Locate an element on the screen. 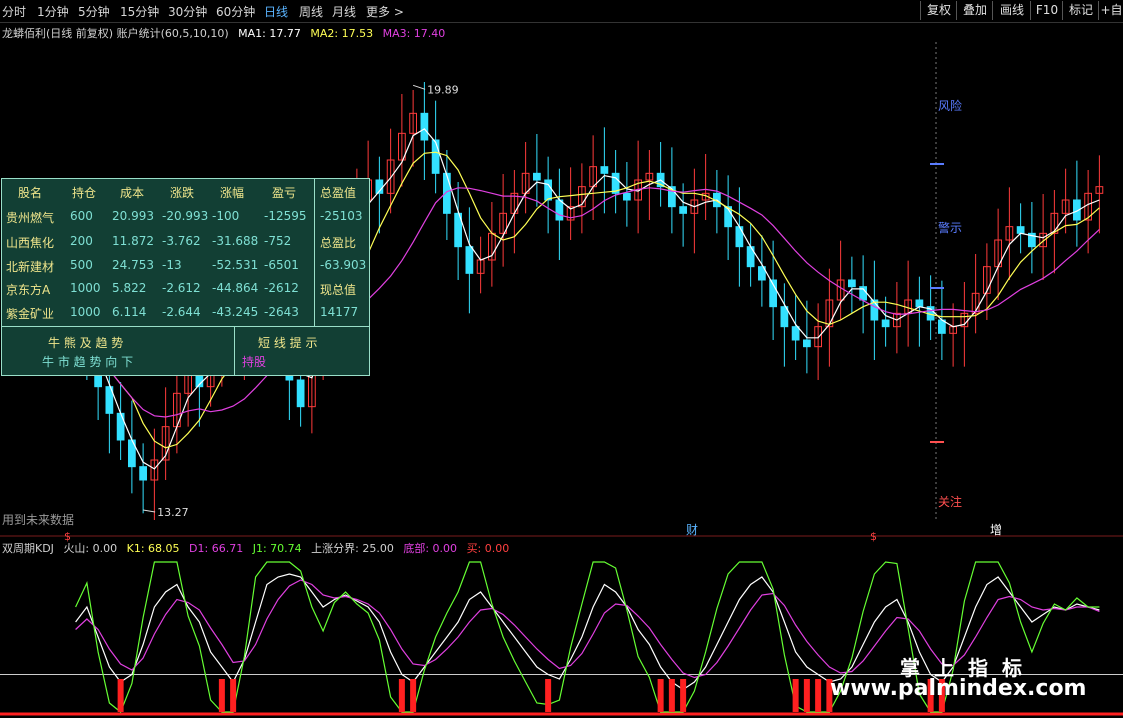 Image resolution: width=1123 pixels, height=718 pixels. event-marker-dividend: $ is located at coordinates (873, 536).